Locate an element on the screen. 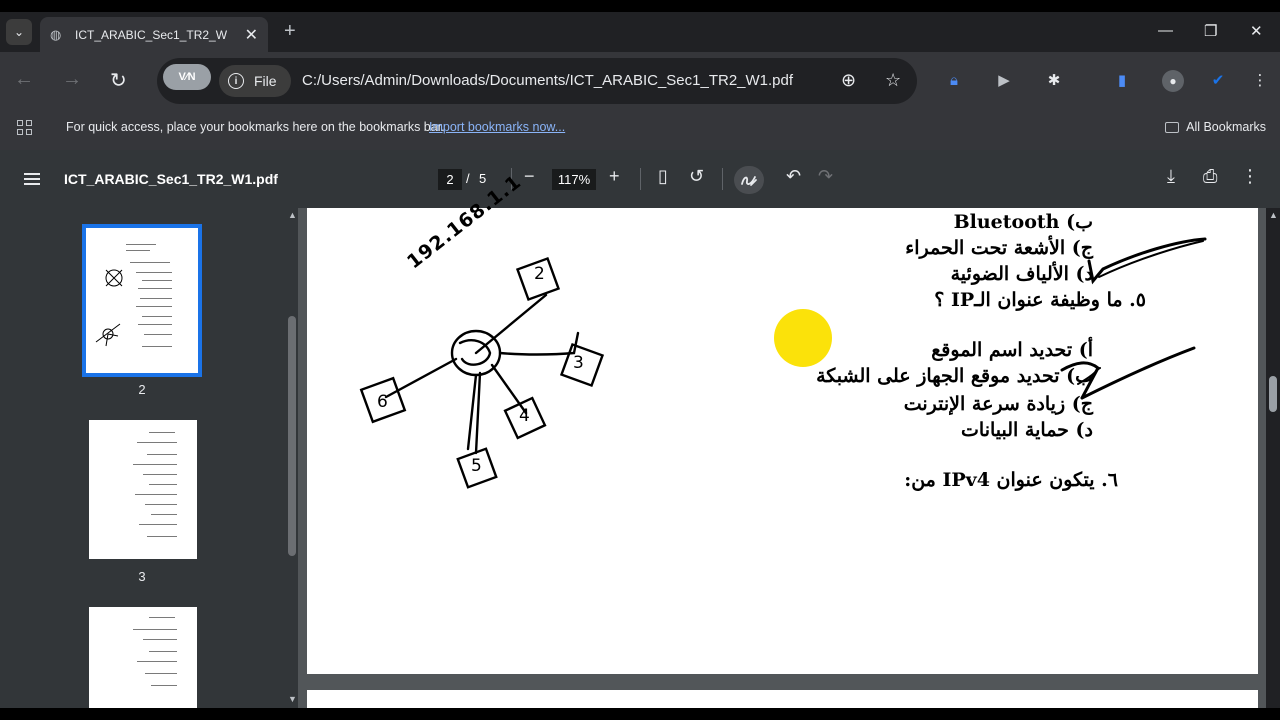 The image size is (1280, 720). node-label: 6 is located at coordinates (382, 402).